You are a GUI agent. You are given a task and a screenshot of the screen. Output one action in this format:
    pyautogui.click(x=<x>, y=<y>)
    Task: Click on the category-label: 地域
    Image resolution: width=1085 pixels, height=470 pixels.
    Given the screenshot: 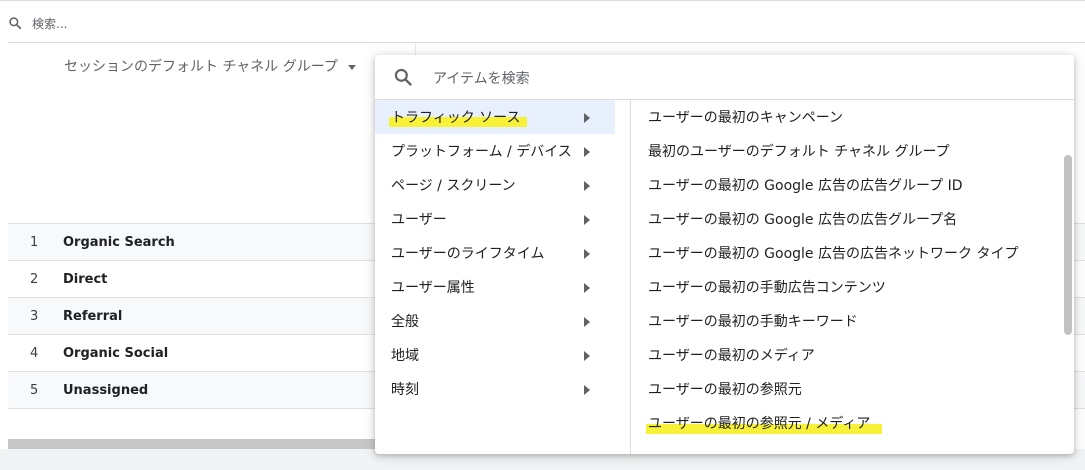 What is the action you would take?
    pyautogui.click(x=405, y=356)
    